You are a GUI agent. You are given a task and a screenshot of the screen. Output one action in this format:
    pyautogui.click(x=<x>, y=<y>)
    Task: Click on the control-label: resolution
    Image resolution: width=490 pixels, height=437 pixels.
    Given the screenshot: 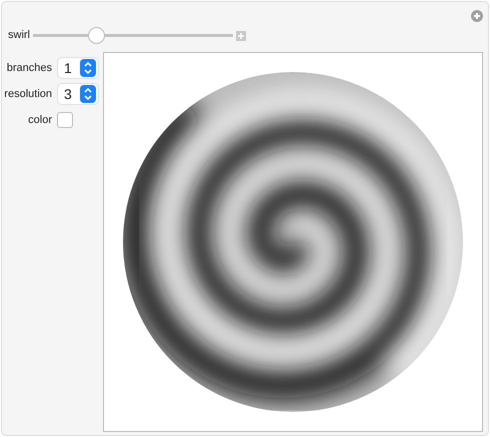 What is the action you would take?
    pyautogui.click(x=28, y=94)
    